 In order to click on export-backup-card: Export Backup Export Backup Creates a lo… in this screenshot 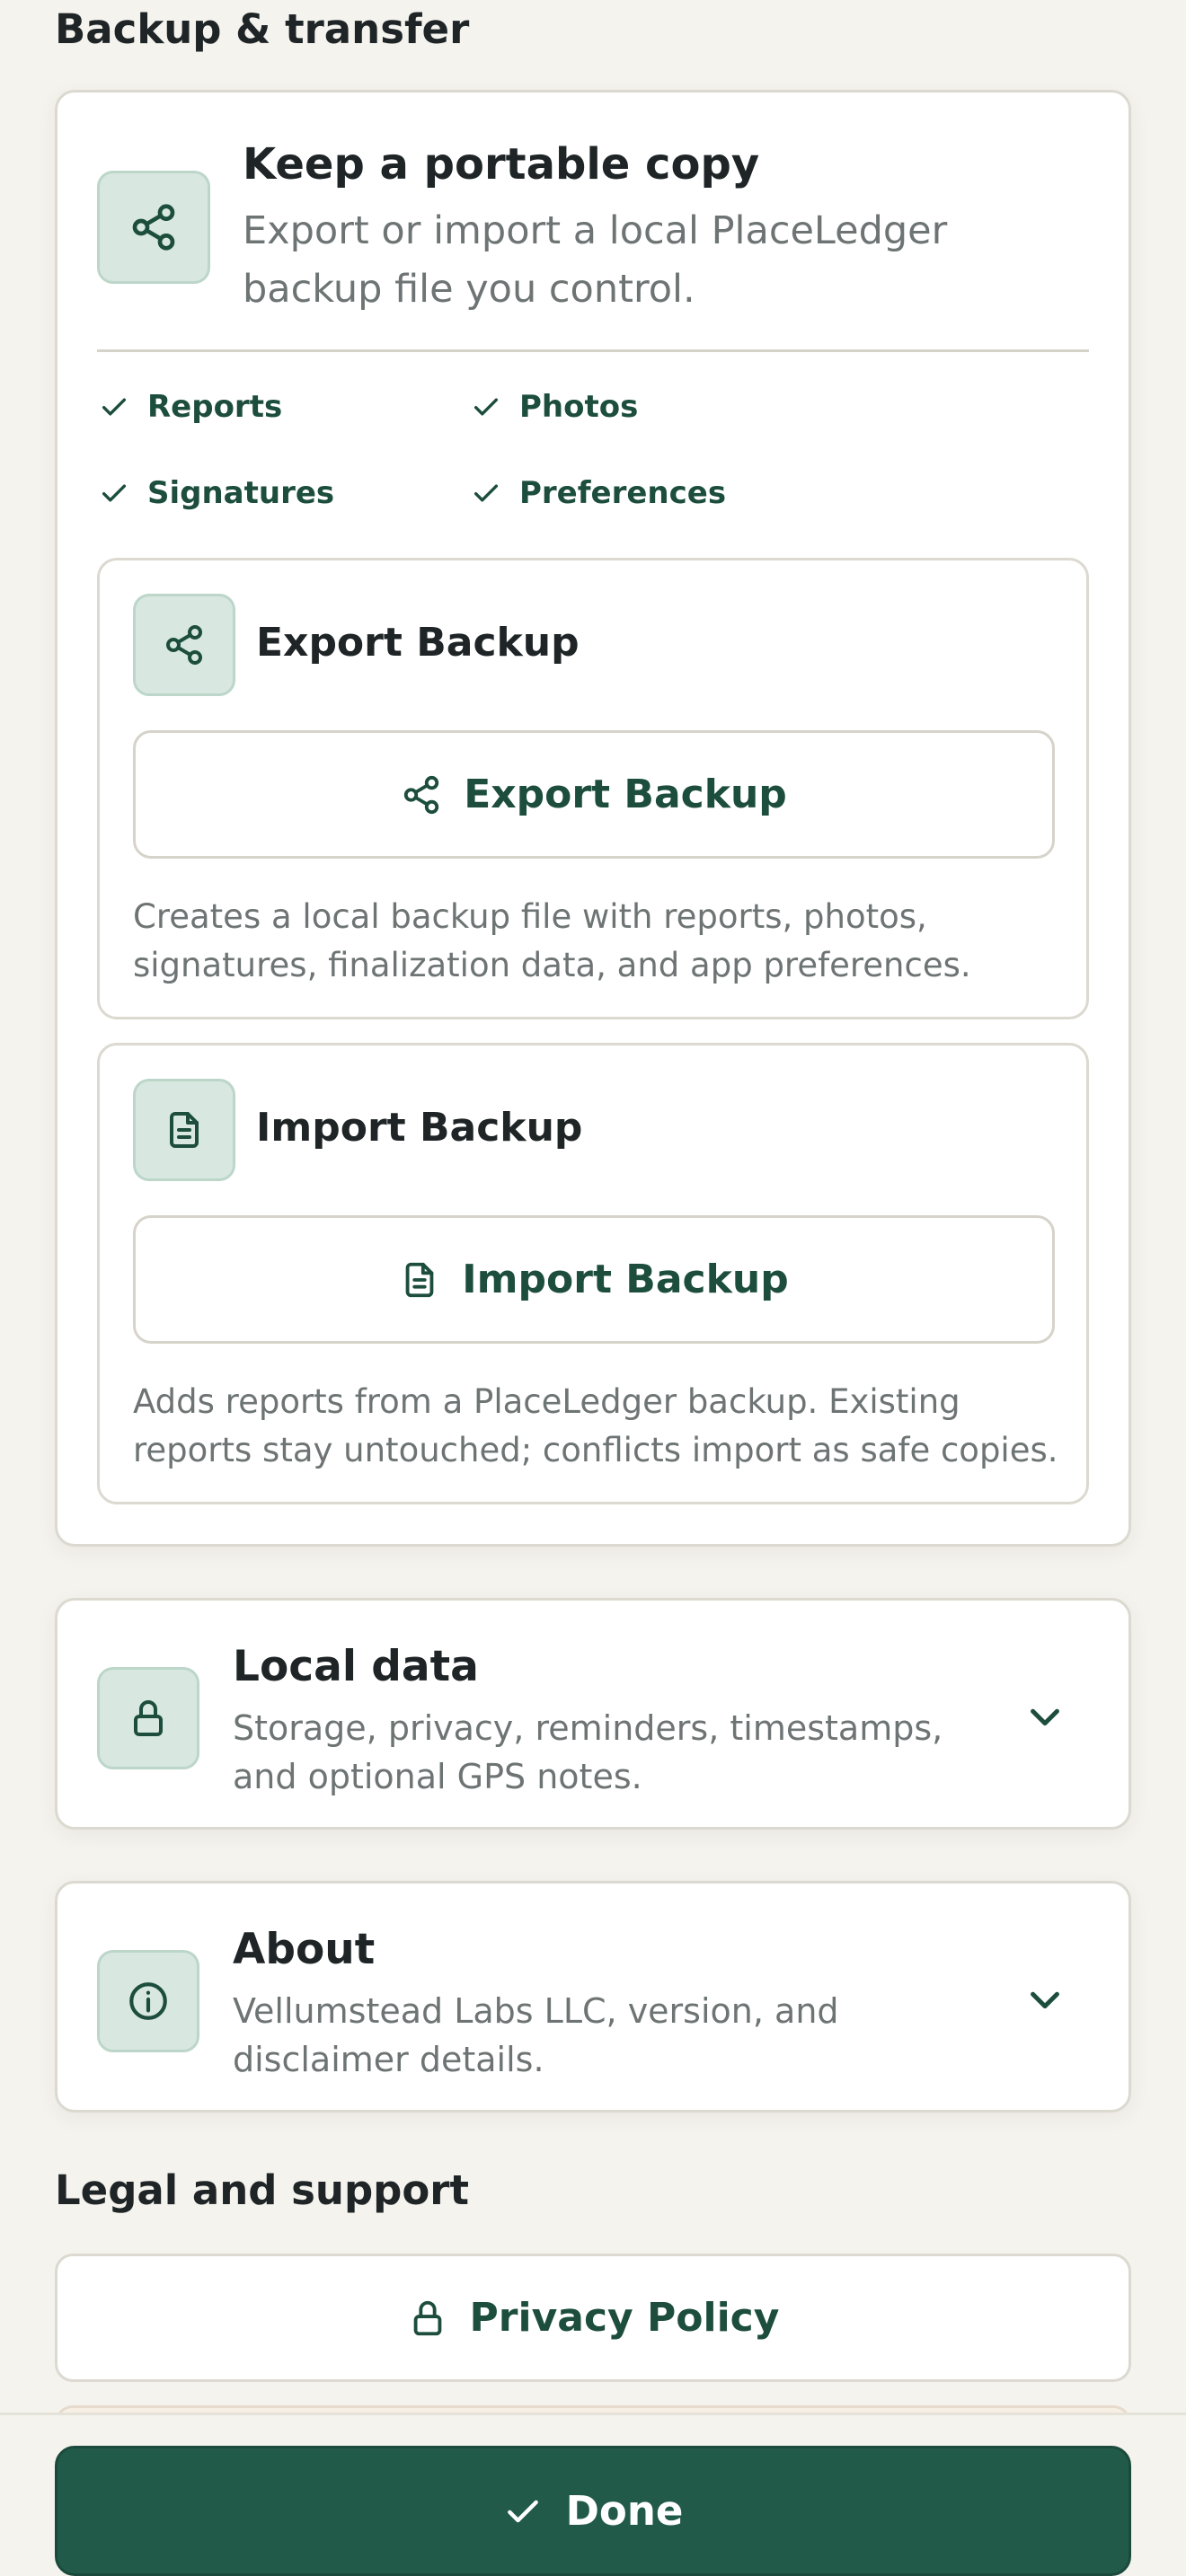, I will do `click(593, 788)`.